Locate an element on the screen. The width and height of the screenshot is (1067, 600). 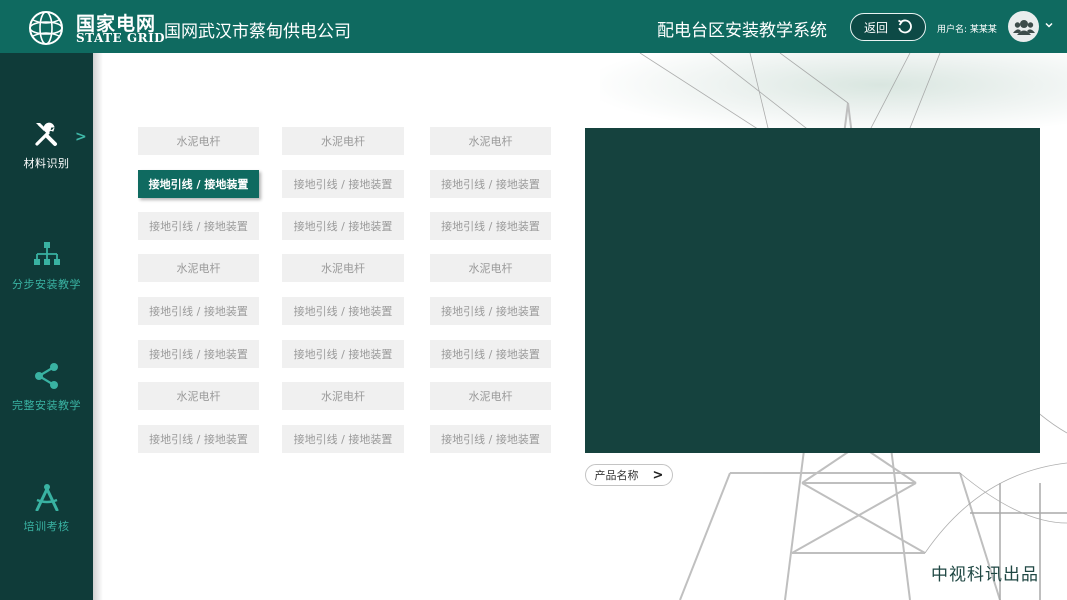
share-icon is located at coordinates (47, 376).